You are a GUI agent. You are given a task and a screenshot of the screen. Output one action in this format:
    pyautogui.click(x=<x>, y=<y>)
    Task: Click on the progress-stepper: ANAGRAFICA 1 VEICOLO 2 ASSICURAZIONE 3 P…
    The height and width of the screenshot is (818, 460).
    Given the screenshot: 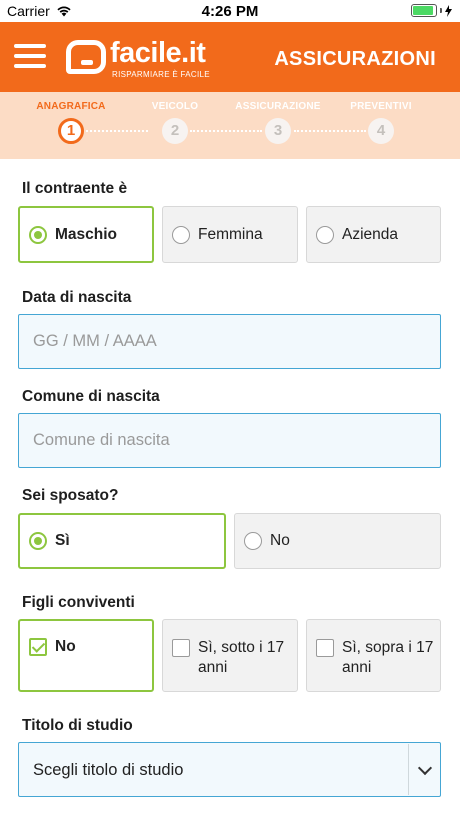 What is the action you would take?
    pyautogui.click(x=230, y=125)
    